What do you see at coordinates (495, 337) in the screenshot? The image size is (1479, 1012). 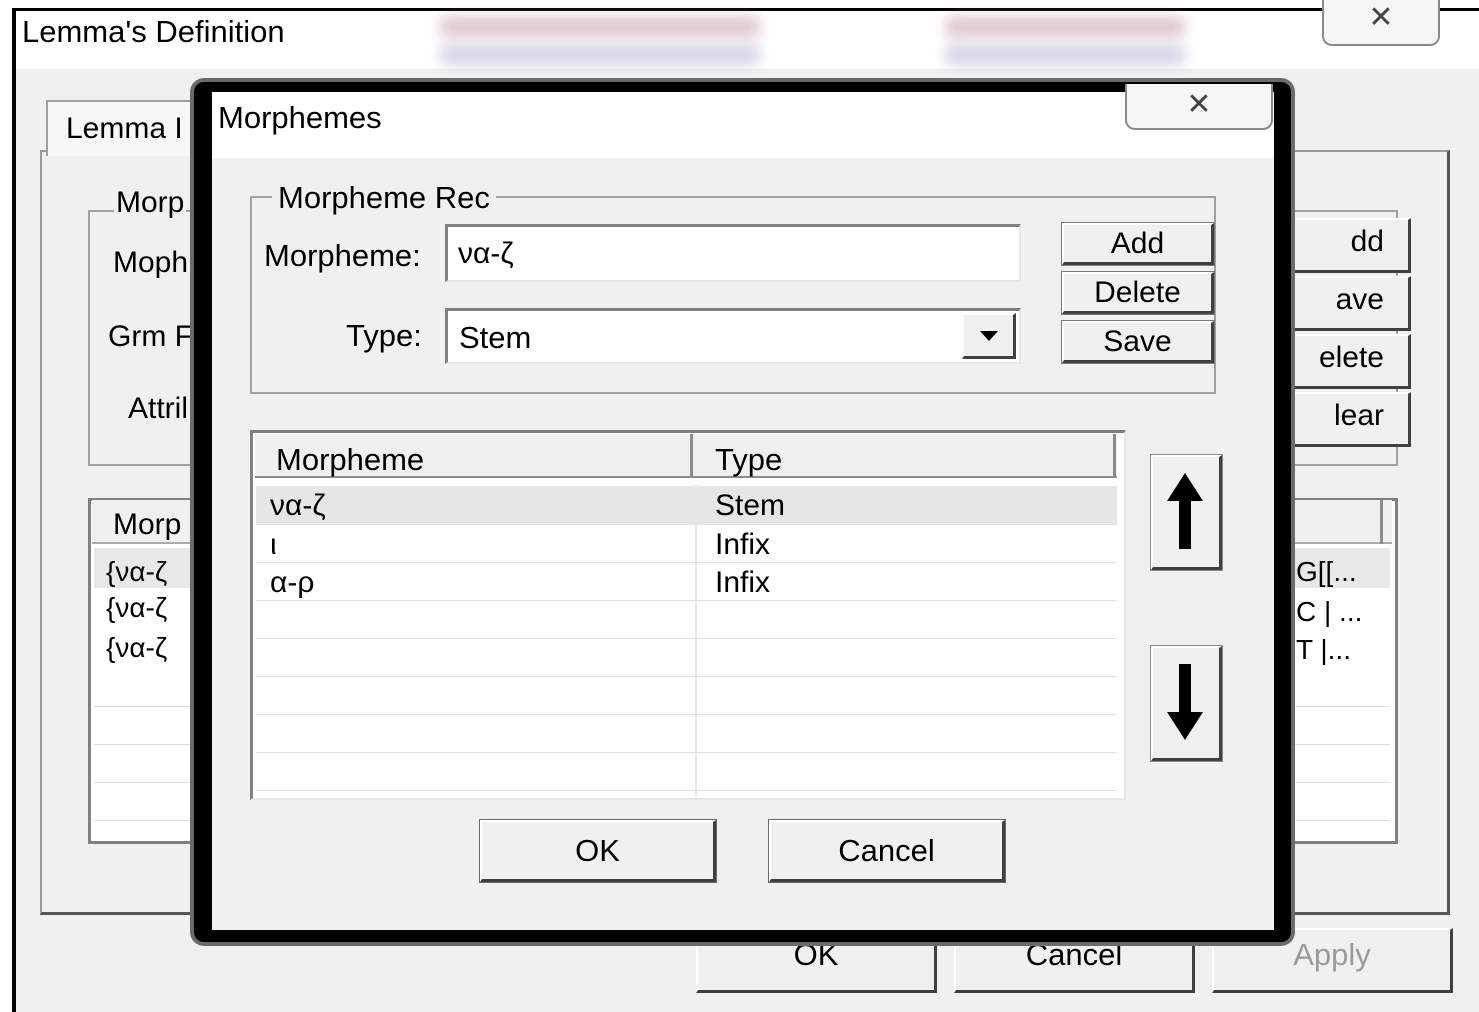 I see `type-select-value: Stem` at bounding box center [495, 337].